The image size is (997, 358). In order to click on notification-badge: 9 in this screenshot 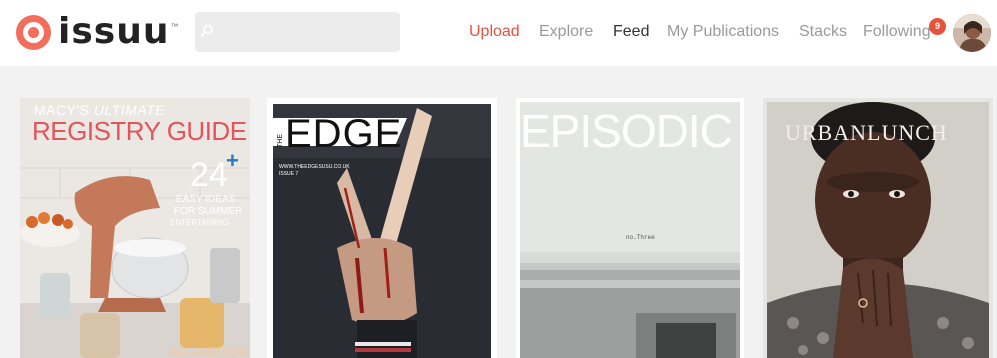, I will do `click(937, 26)`.